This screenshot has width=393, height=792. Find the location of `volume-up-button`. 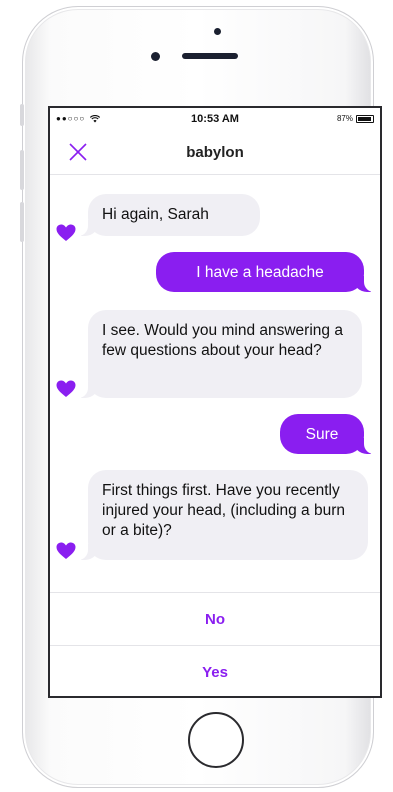

volume-up-button is located at coordinates (22, 170).